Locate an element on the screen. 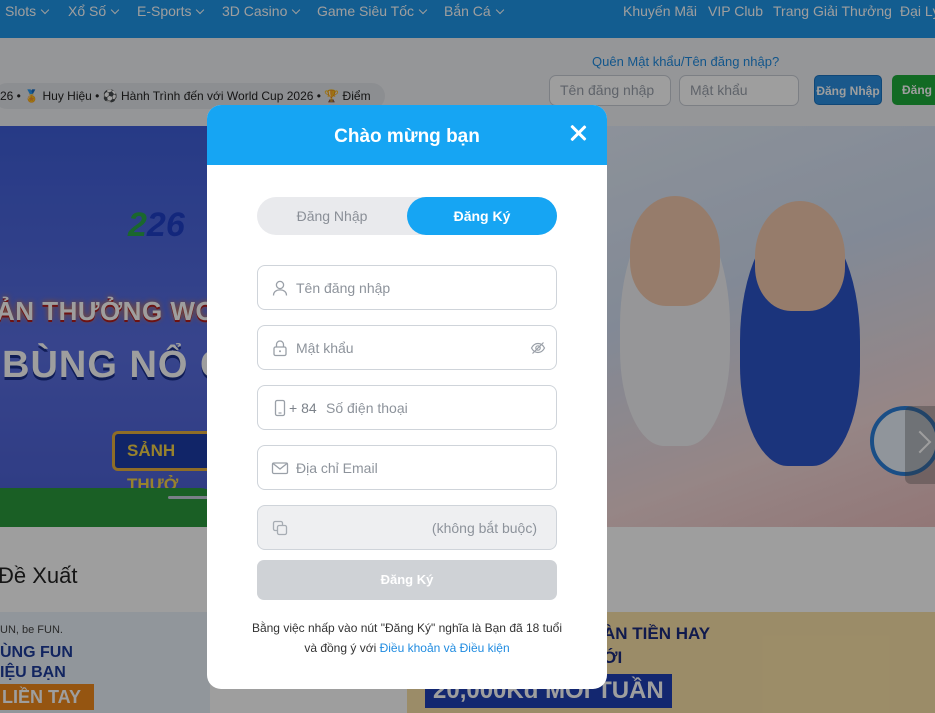 The height and width of the screenshot is (713, 935). mail-icon is located at coordinates (280, 468).